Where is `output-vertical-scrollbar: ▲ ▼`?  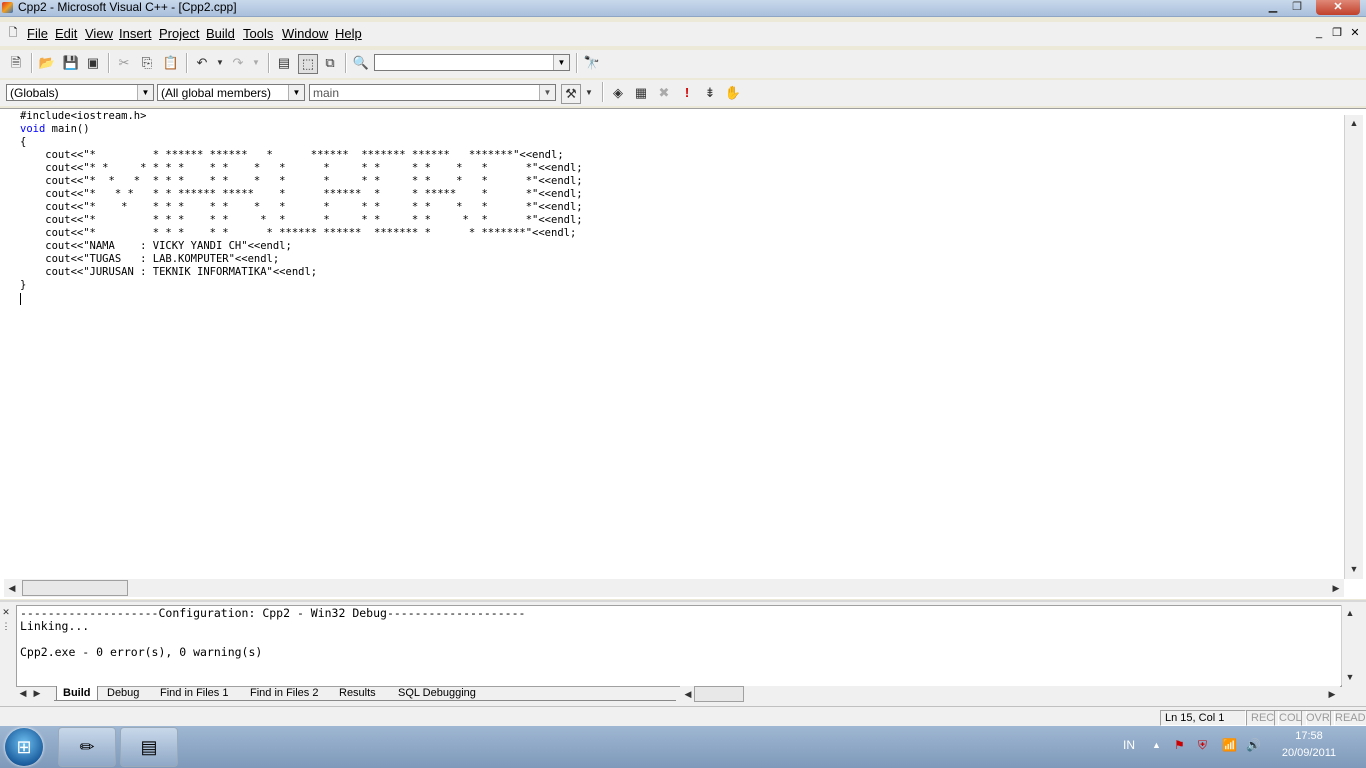 output-vertical-scrollbar: ▲ ▼ is located at coordinates (1349, 645).